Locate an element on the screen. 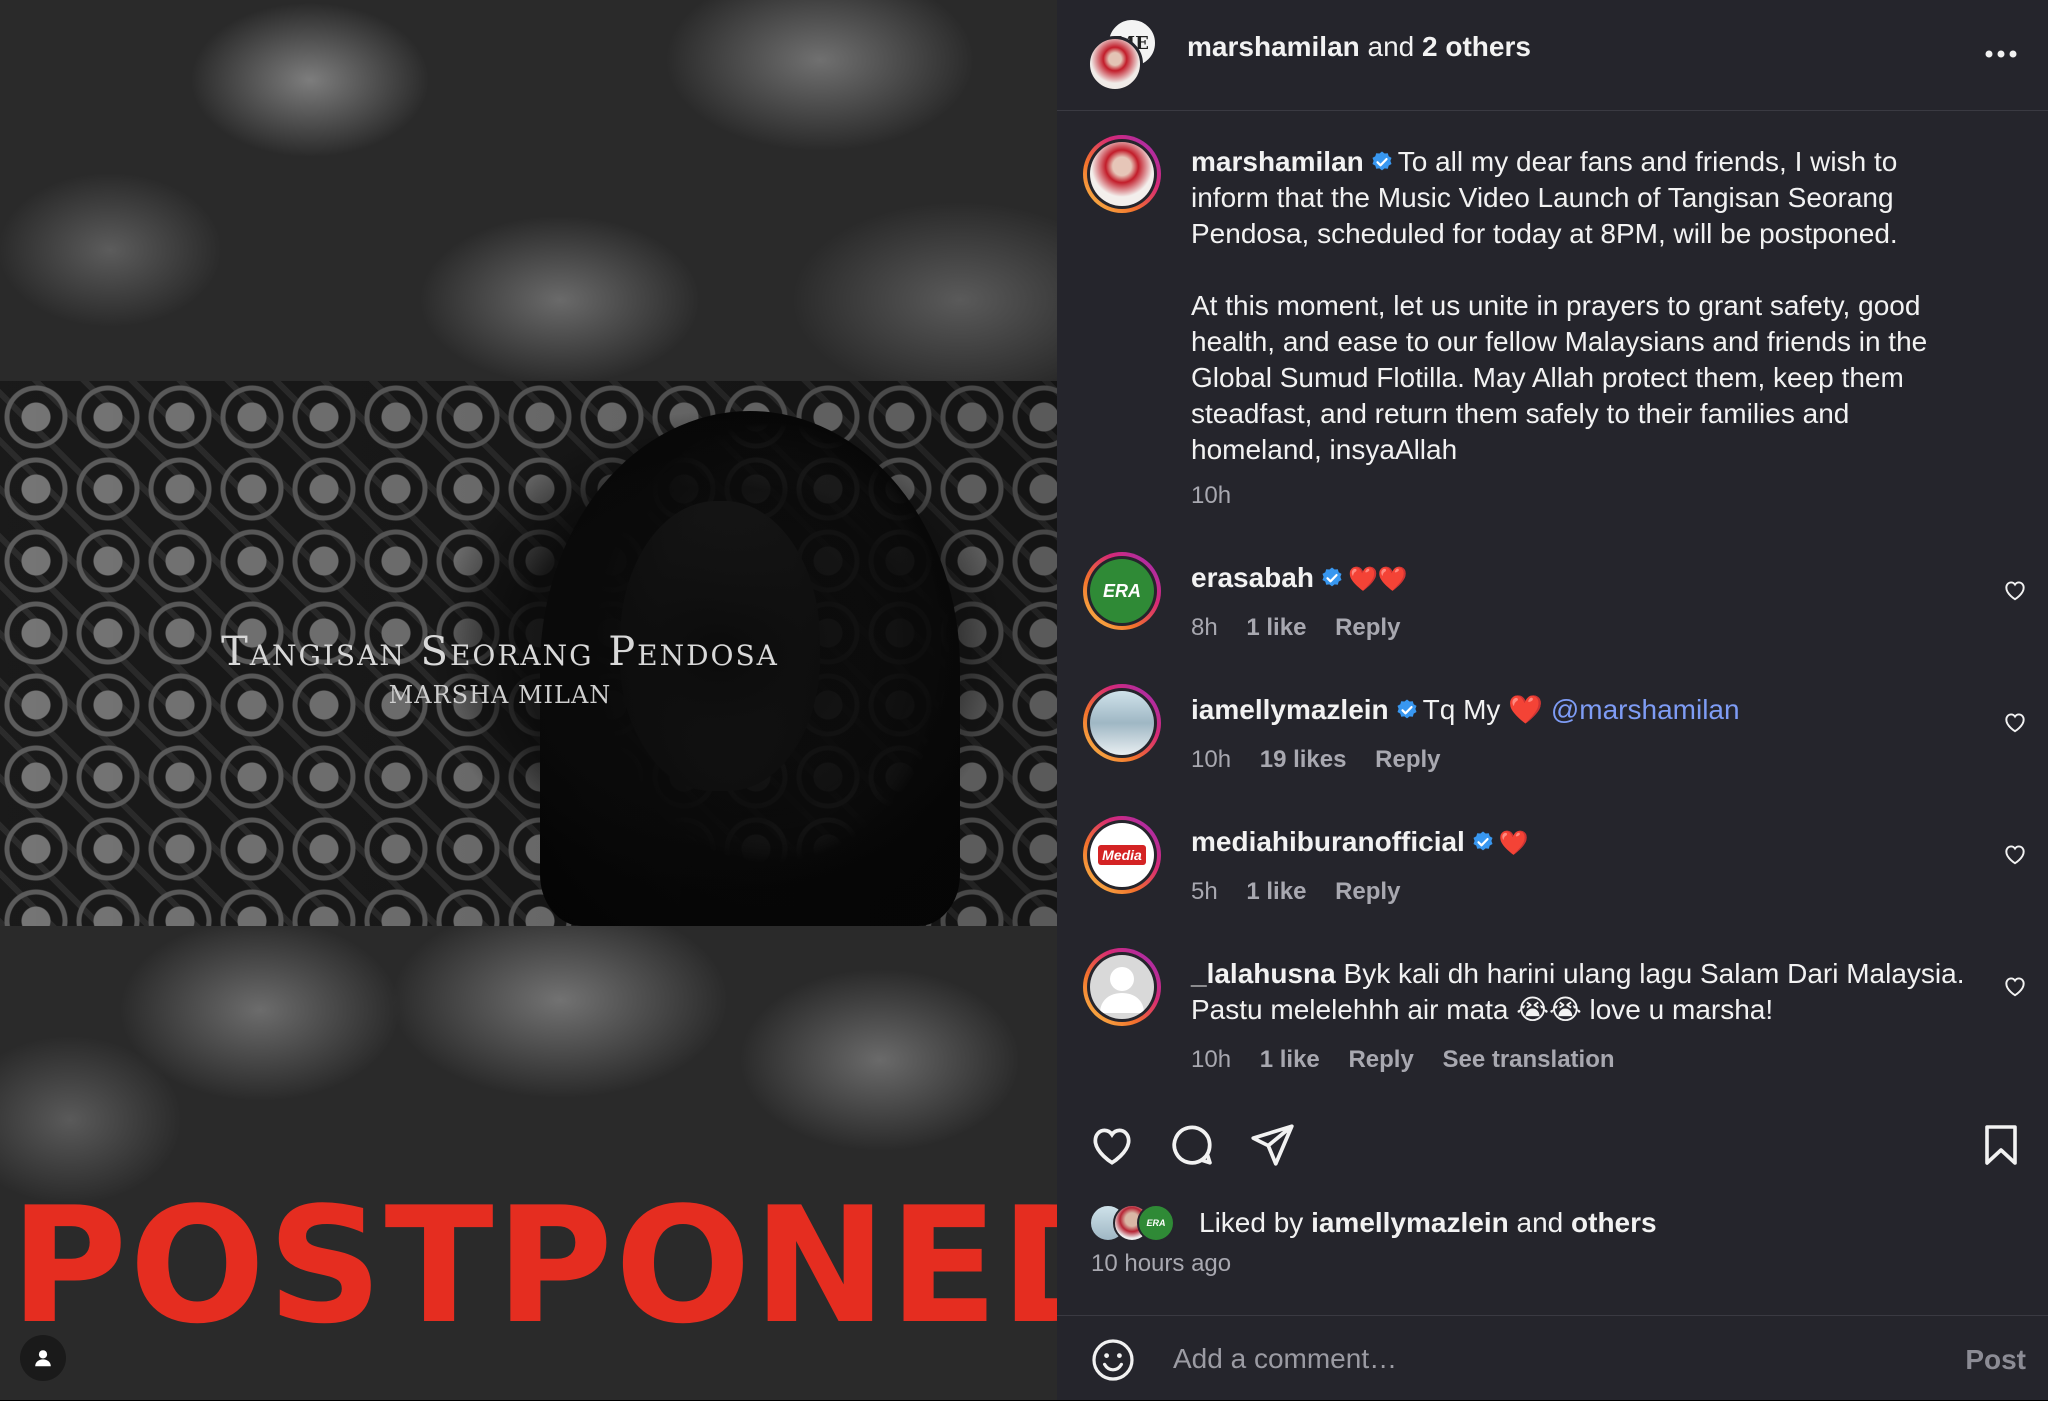 Image resolution: width=2048 pixels, height=1401 pixels. share-post-button is located at coordinates (1272, 1147).